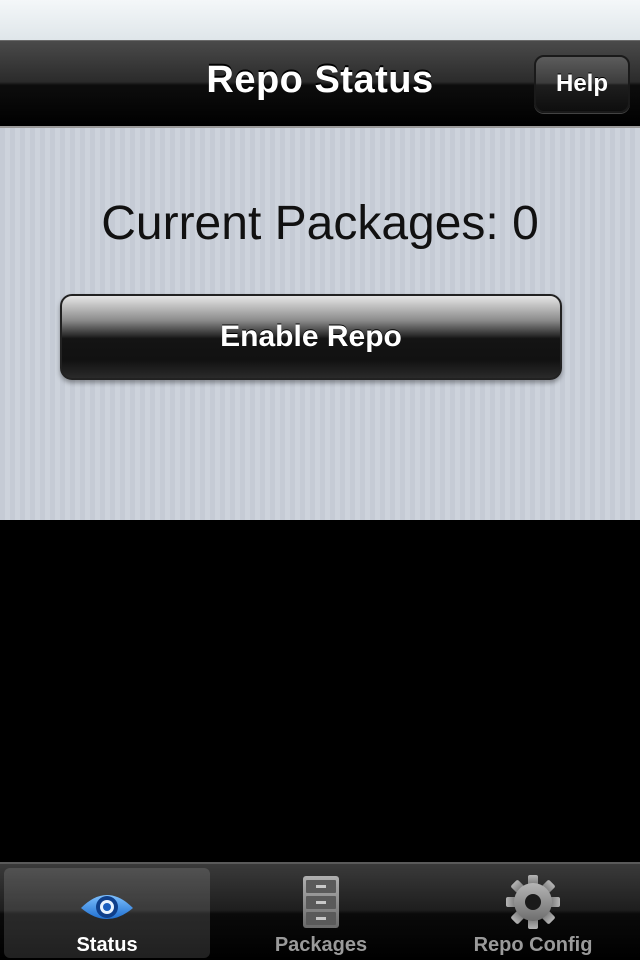 The width and height of the screenshot is (640, 960). Describe the element at coordinates (321, 902) in the screenshot. I see `filing-cabinet-icon` at that location.